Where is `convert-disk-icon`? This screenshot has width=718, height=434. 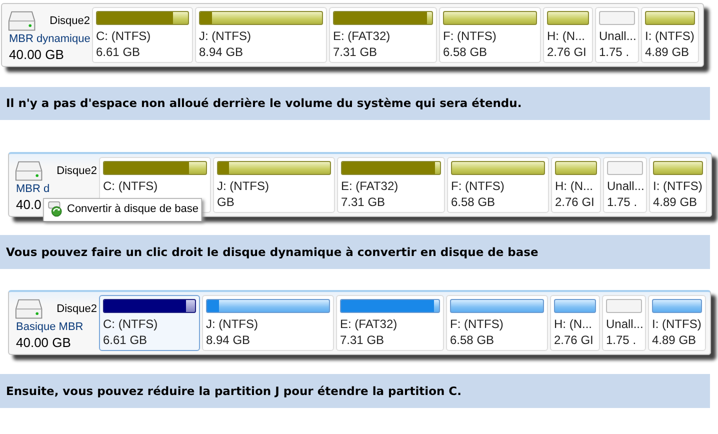
convert-disk-icon is located at coordinates (55, 209).